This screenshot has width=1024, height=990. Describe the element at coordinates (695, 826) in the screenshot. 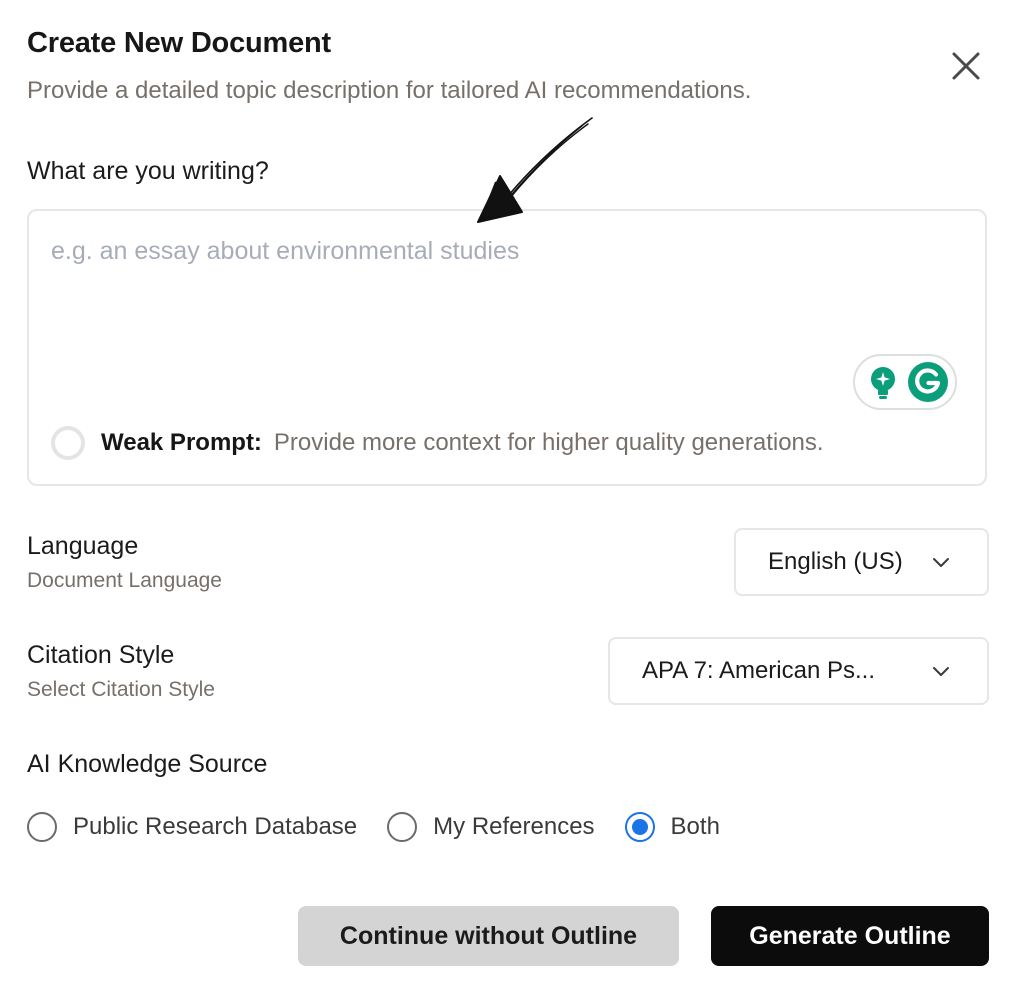

I see `radio-label: Both` at that location.